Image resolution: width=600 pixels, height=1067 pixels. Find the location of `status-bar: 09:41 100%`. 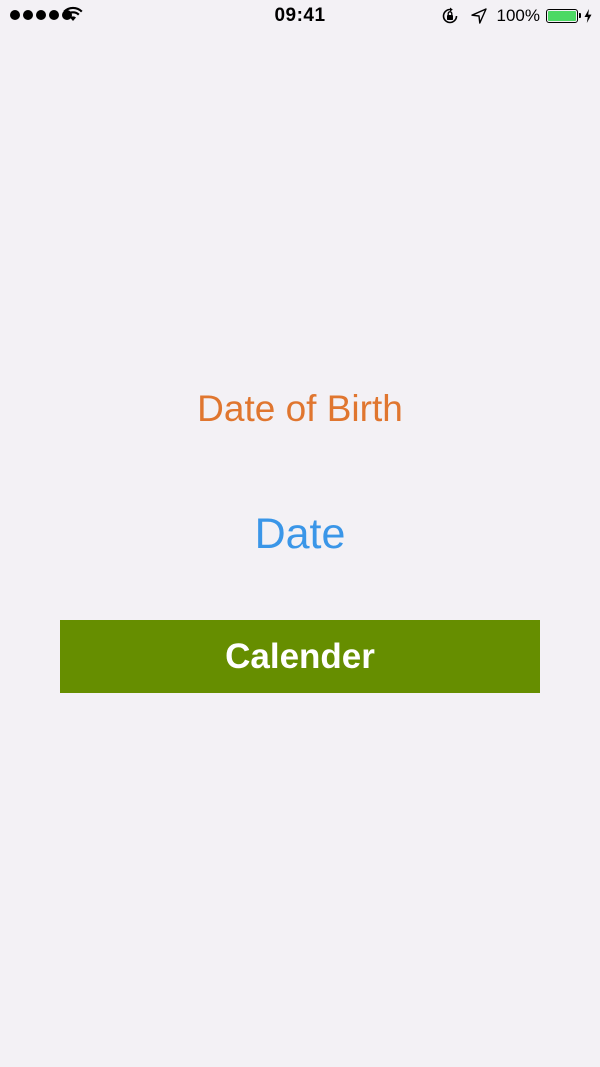

status-bar: 09:41 100% is located at coordinates (300, 17).